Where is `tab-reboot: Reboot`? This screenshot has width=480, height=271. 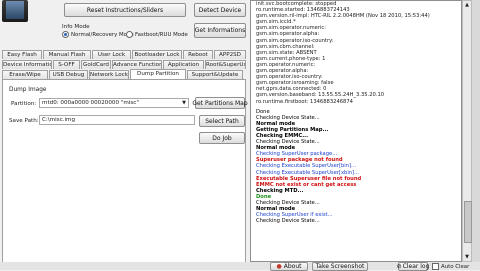 tab-reboot: Reboot is located at coordinates (198, 54).